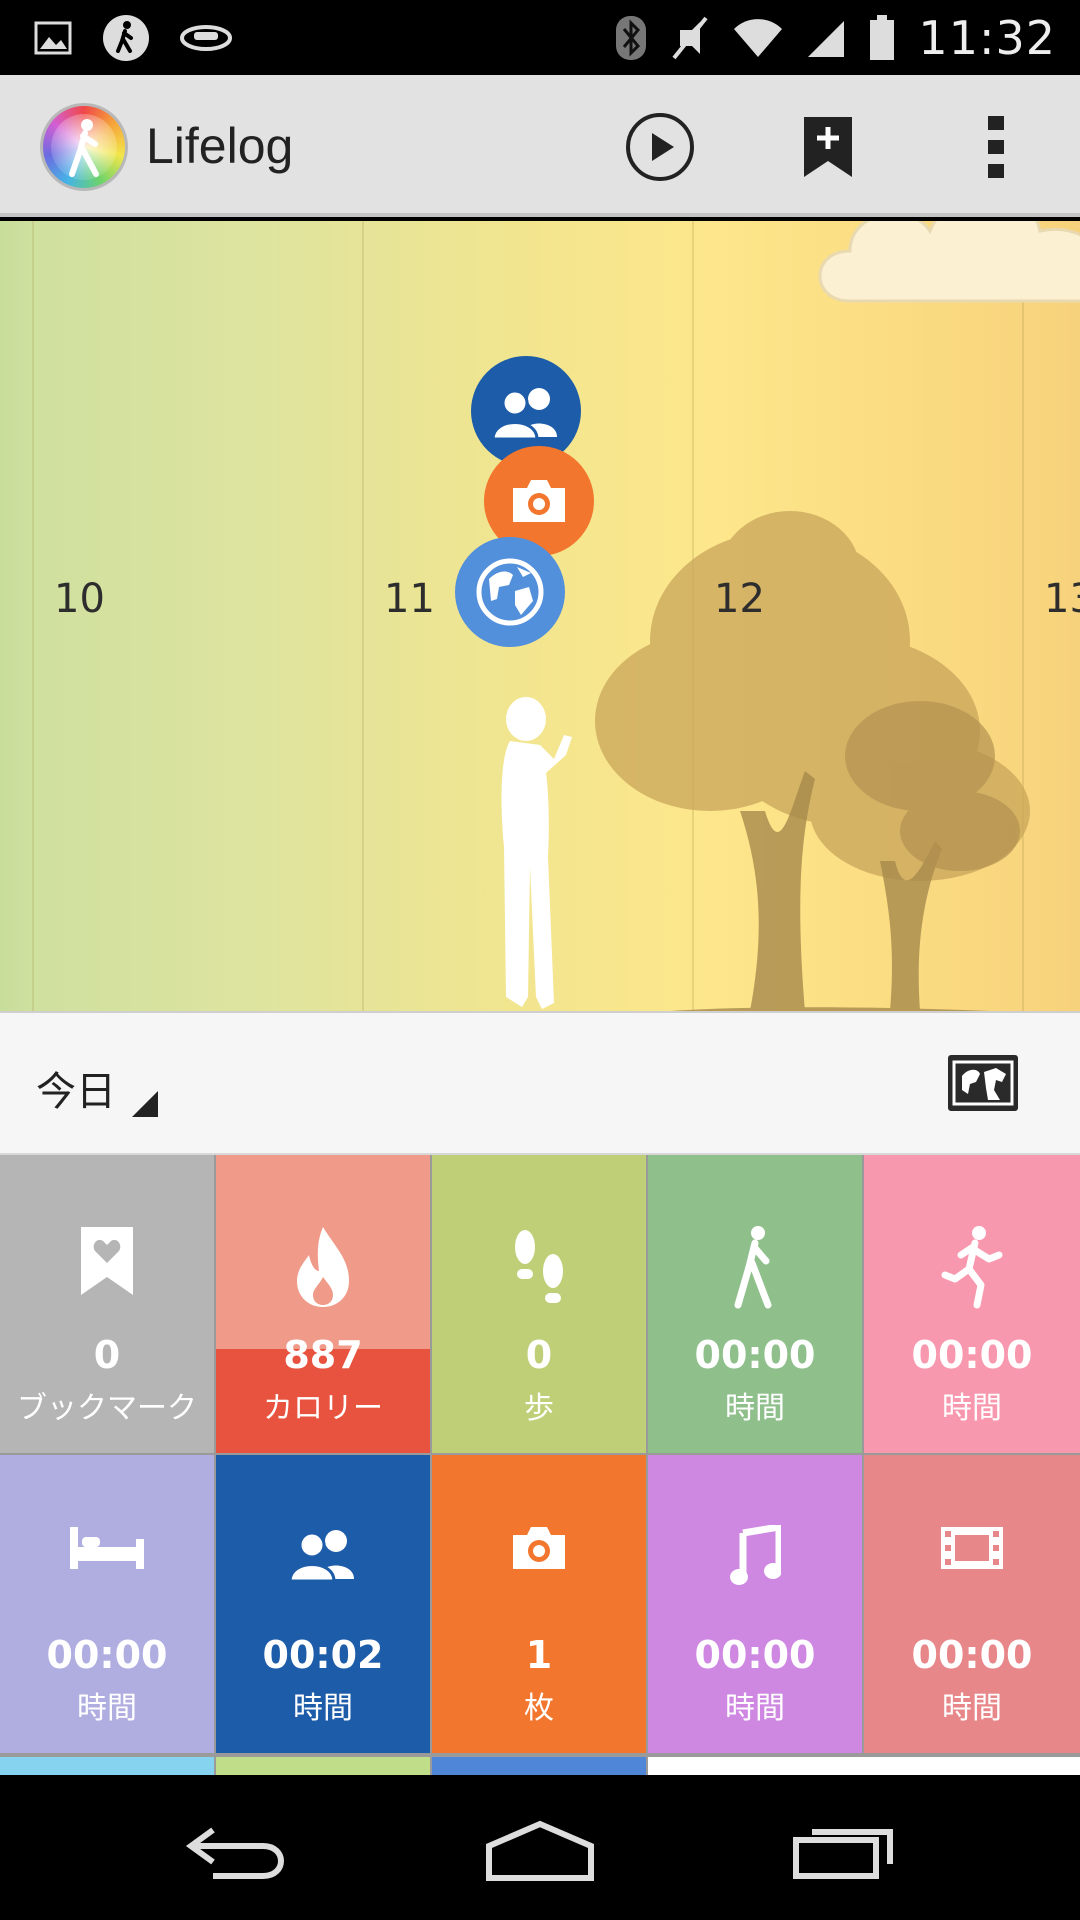 The width and height of the screenshot is (1080, 1920). What do you see at coordinates (323, 1267) in the screenshot?
I see `flame-icon` at bounding box center [323, 1267].